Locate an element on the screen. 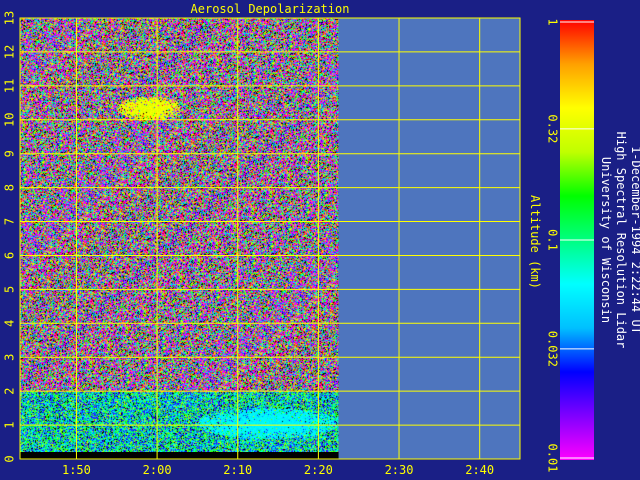 The image size is (640, 480). y-tick-label: 8 is located at coordinates (10, 187).